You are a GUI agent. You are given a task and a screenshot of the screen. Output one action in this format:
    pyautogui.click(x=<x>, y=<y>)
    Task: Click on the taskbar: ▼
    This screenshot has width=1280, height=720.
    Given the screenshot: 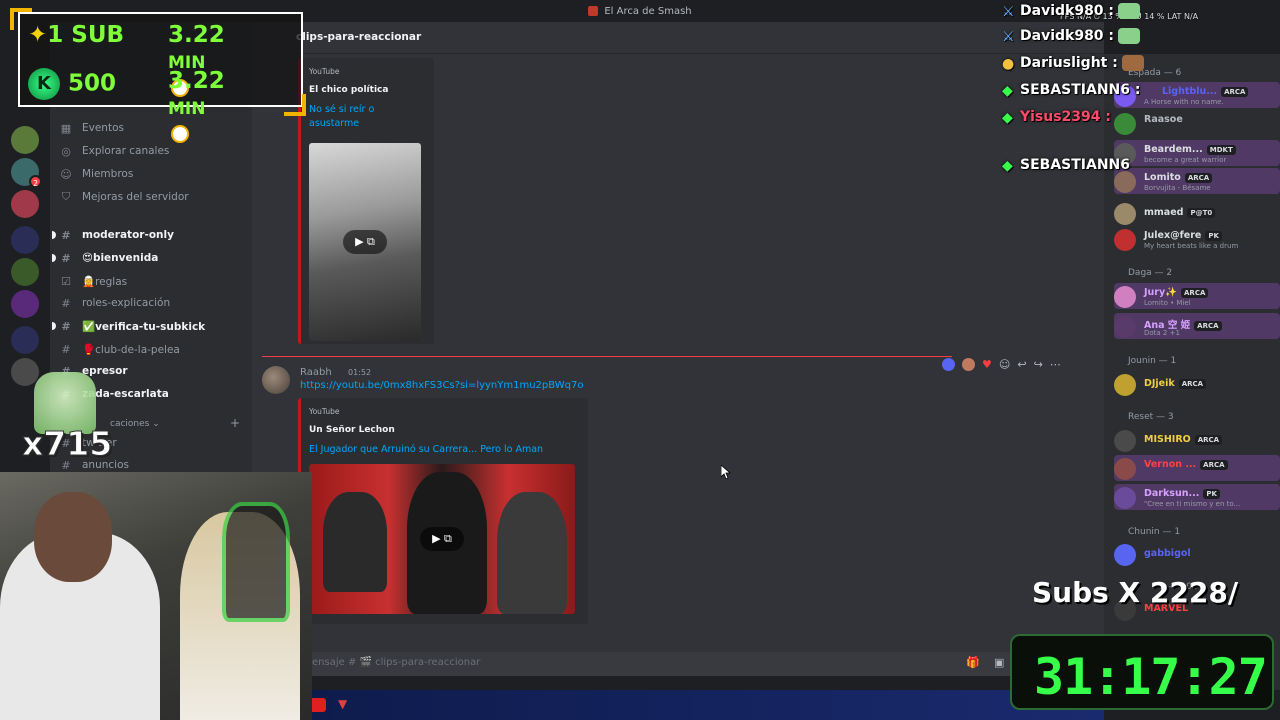 What is the action you would take?
    pyautogui.click(x=678, y=705)
    